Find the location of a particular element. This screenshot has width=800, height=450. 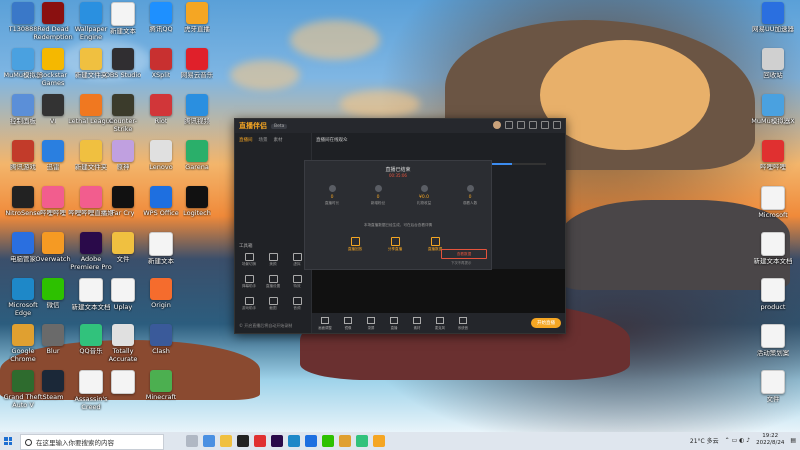

tab-scene: 场景 is located at coordinates (263, 140).